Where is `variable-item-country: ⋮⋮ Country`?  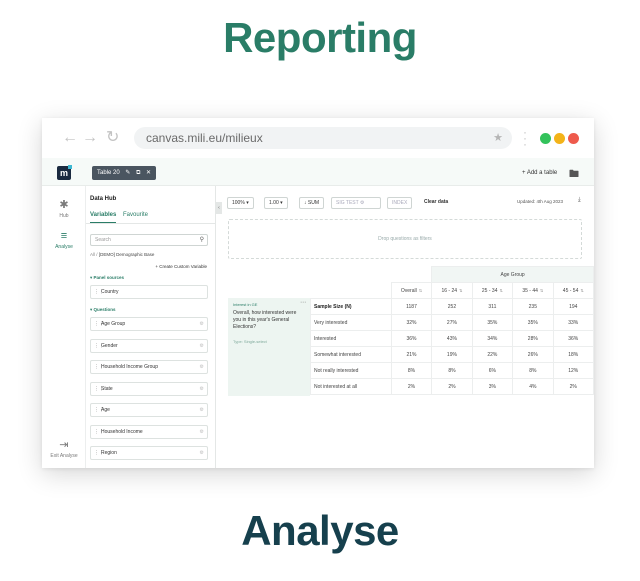
variable-item-country: ⋮⋮ Country is located at coordinates (149, 292).